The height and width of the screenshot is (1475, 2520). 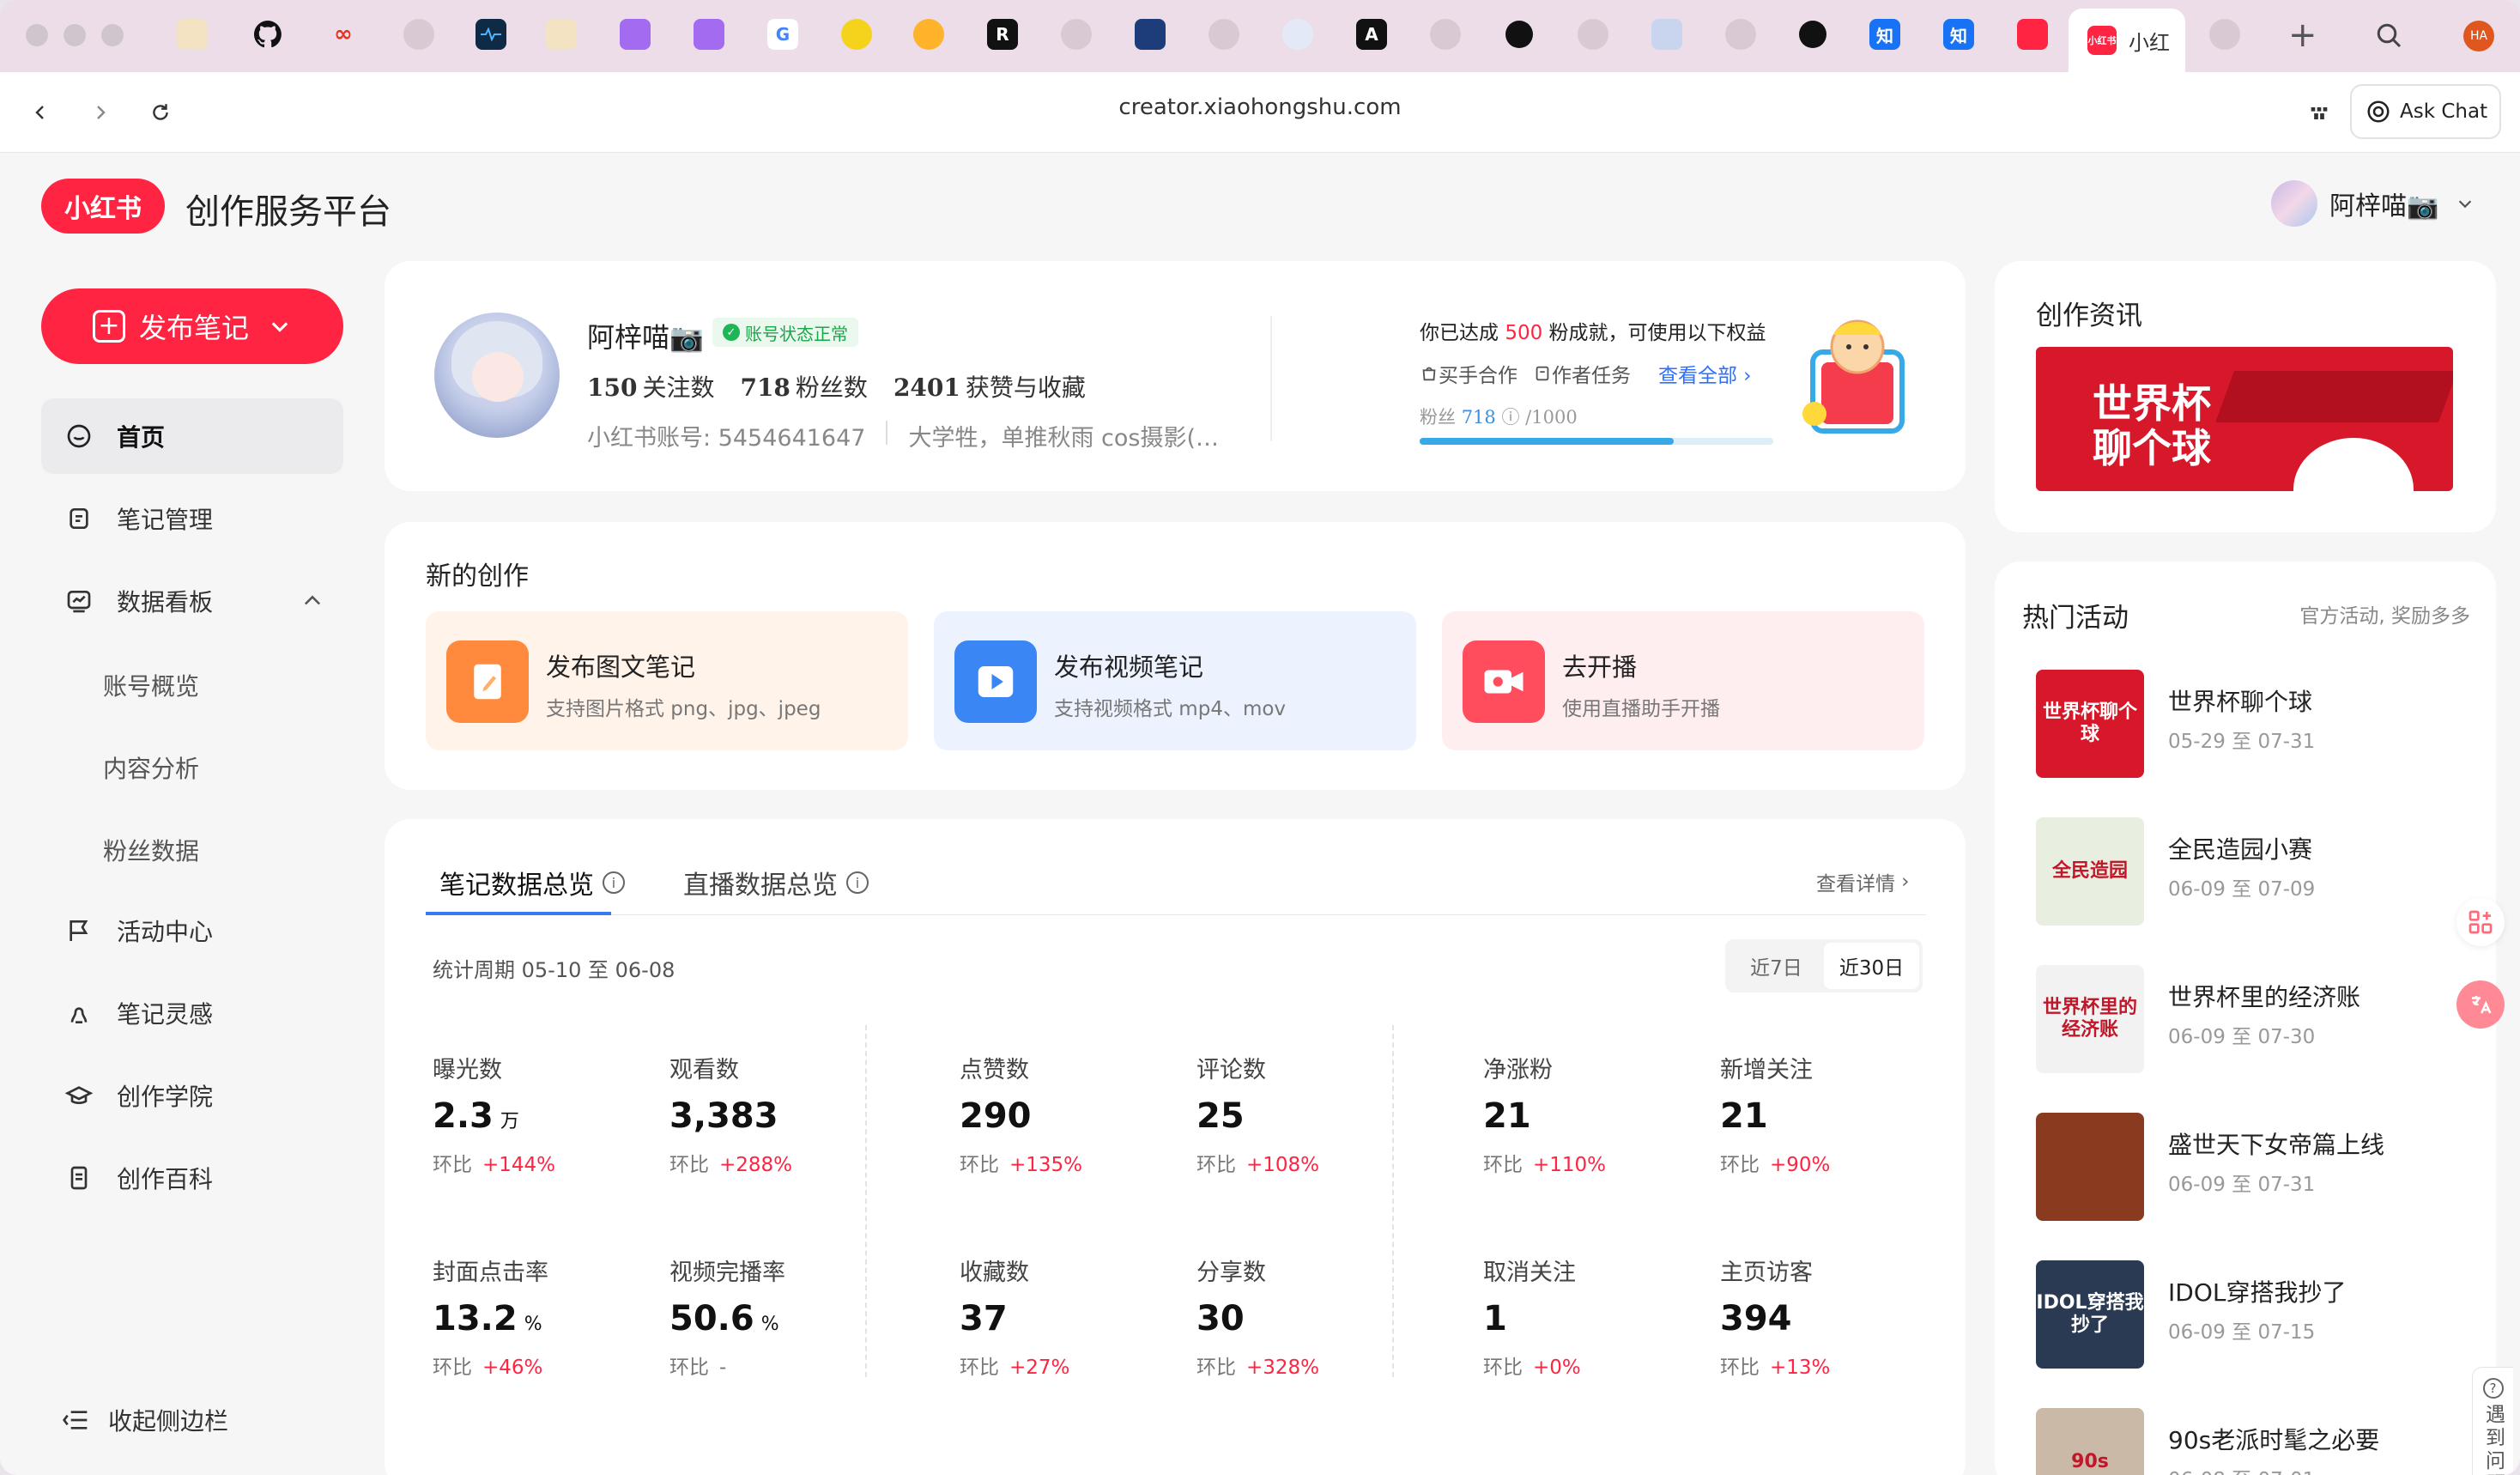 What do you see at coordinates (984, 1318) in the screenshot?
I see `metric-value: 37` at bounding box center [984, 1318].